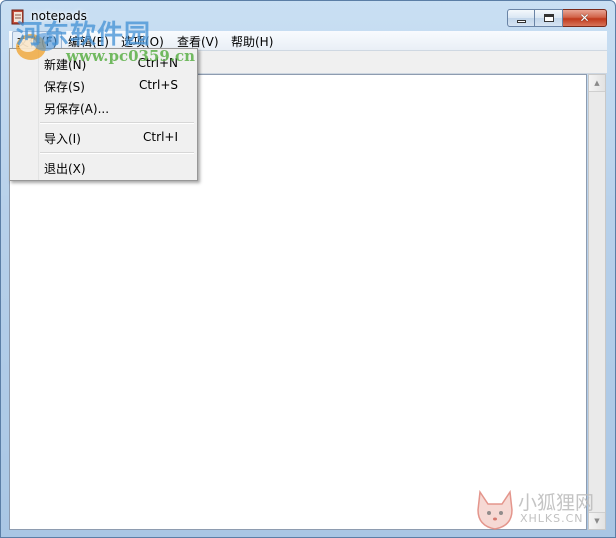 Image resolution: width=616 pixels, height=538 pixels. Describe the element at coordinates (308, 16) in the screenshot. I see `title-bar: notepads ✕` at that location.